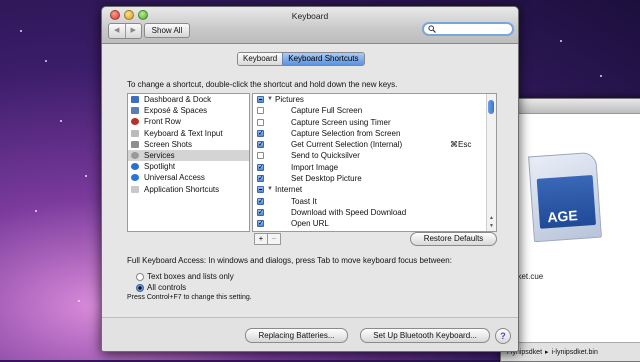  Describe the element at coordinates (189, 297) in the screenshot. I see `keyboard-access-note: Press Control+F7 to change this setting.` at that location.